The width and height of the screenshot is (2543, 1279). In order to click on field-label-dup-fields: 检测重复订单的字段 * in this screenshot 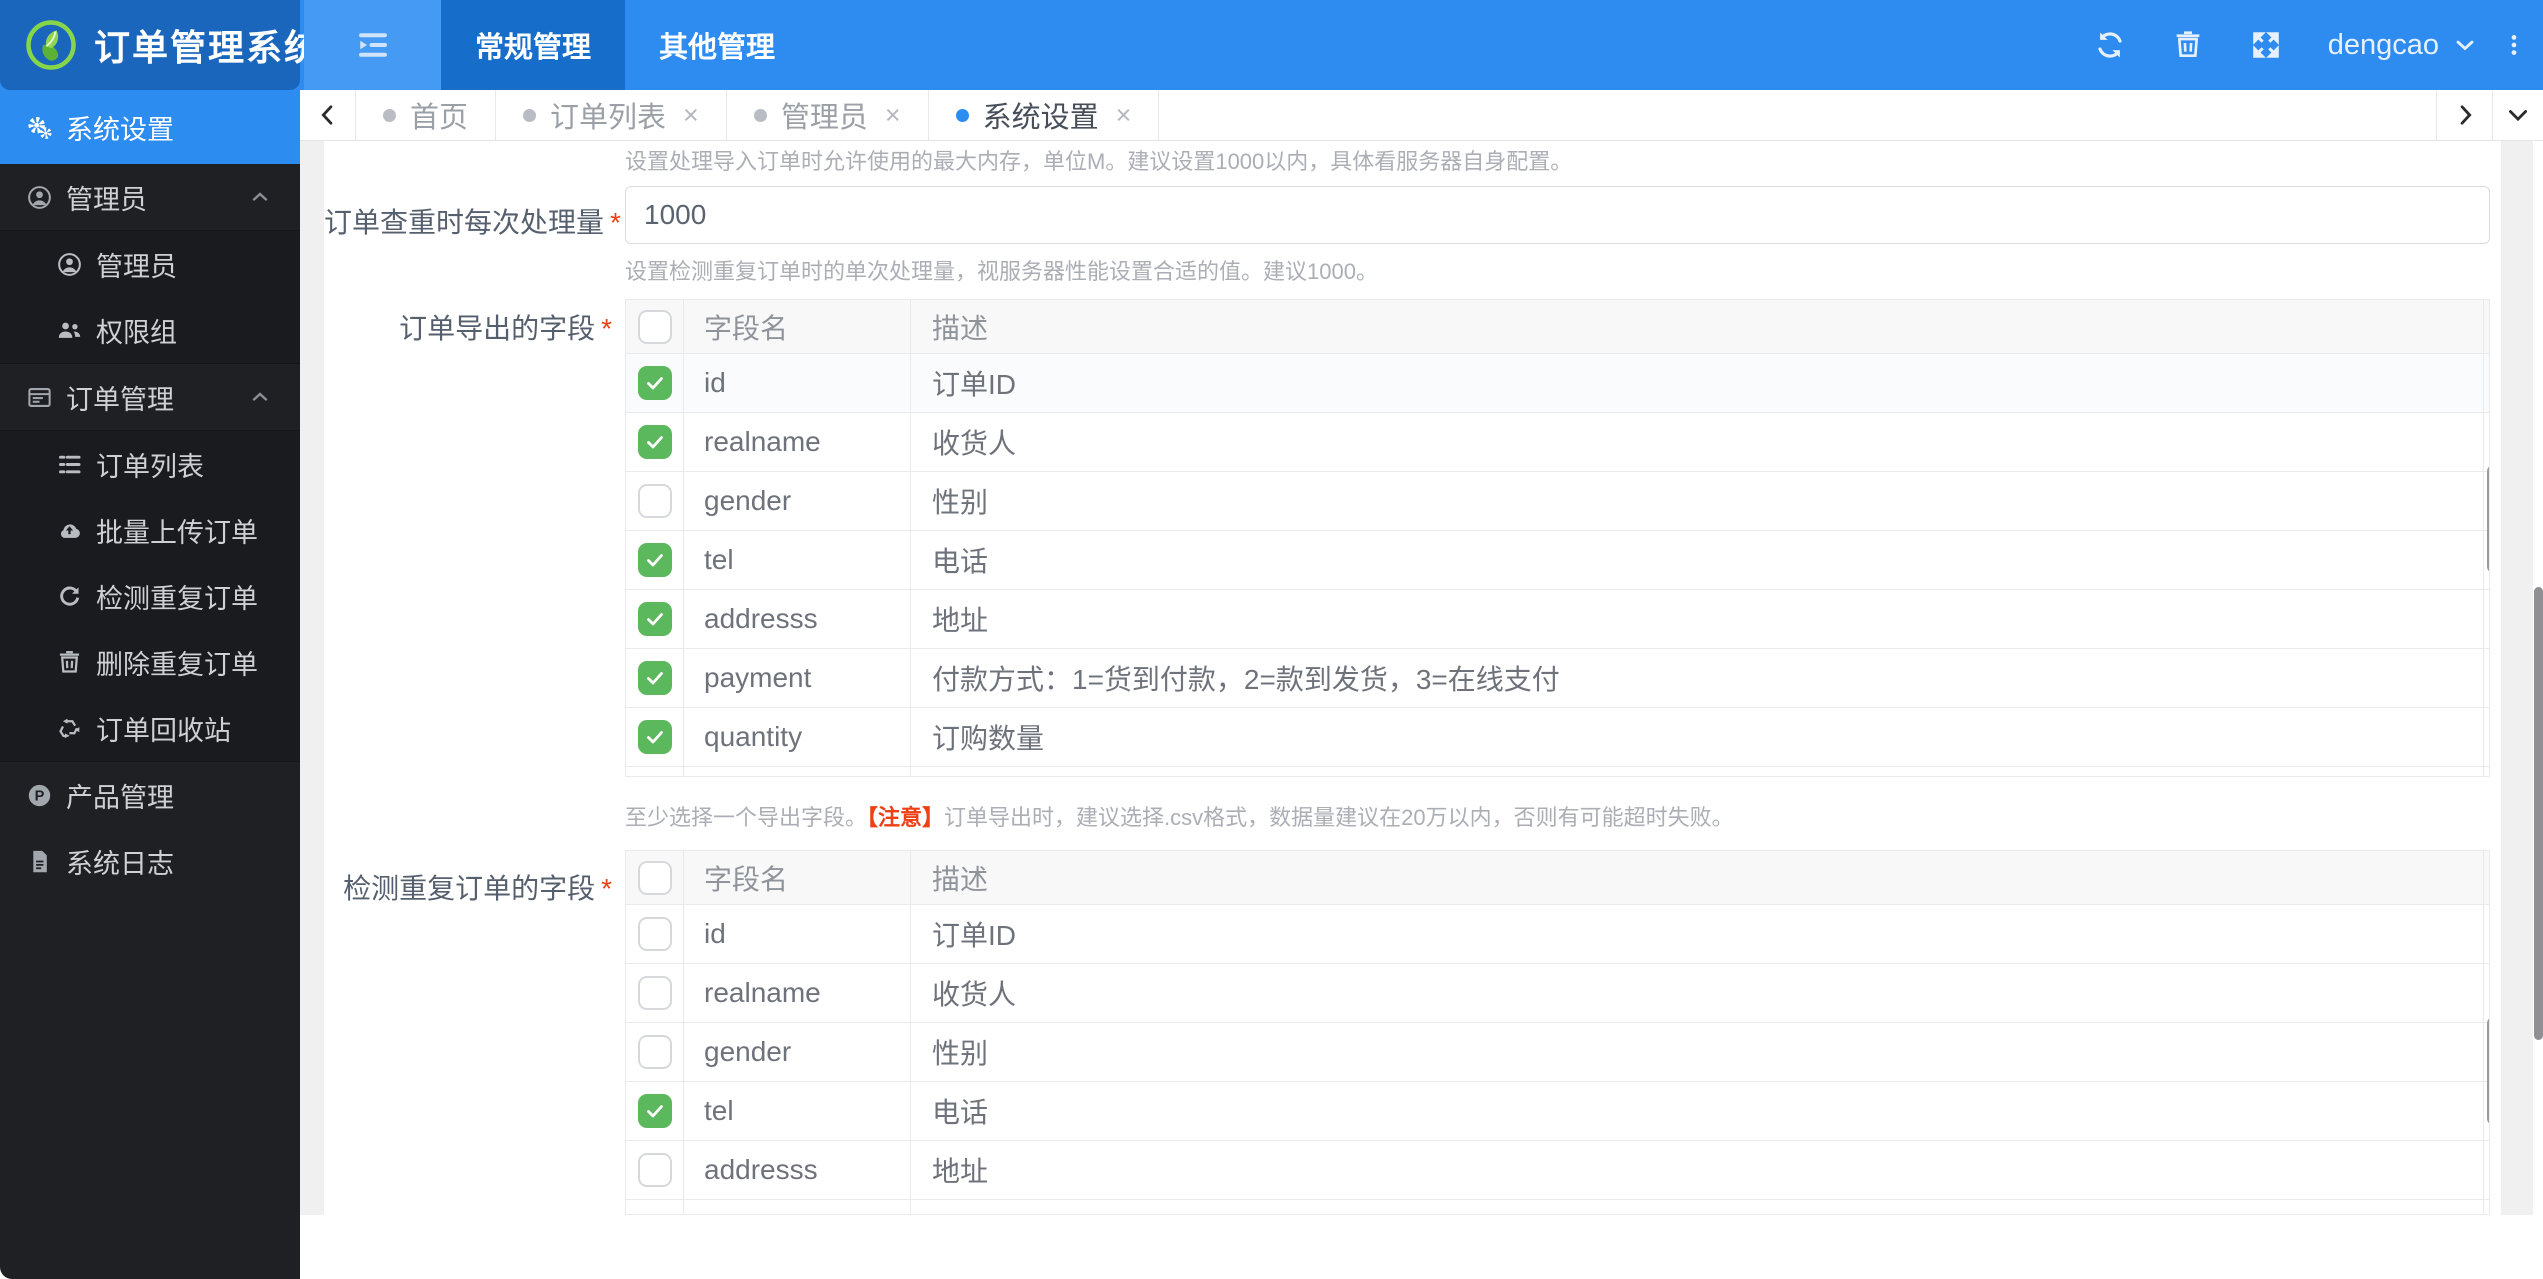, I will do `click(468, 887)`.